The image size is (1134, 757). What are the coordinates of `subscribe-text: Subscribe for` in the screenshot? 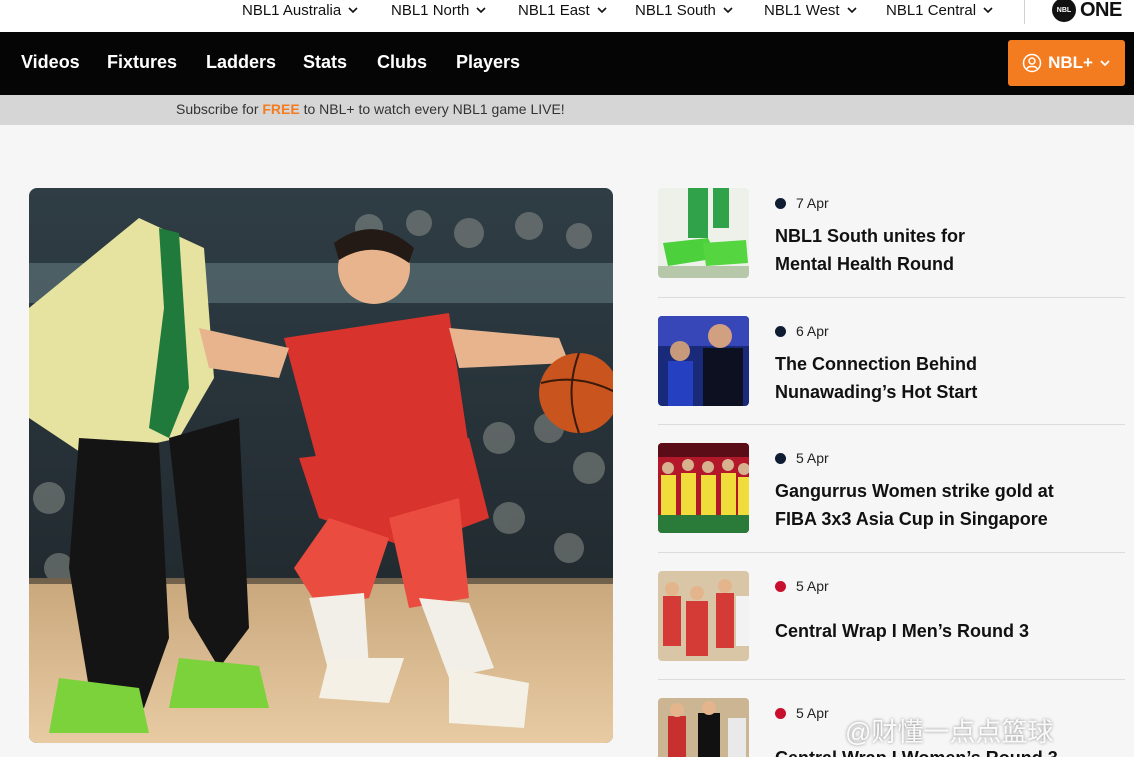 It's located at (219, 109).